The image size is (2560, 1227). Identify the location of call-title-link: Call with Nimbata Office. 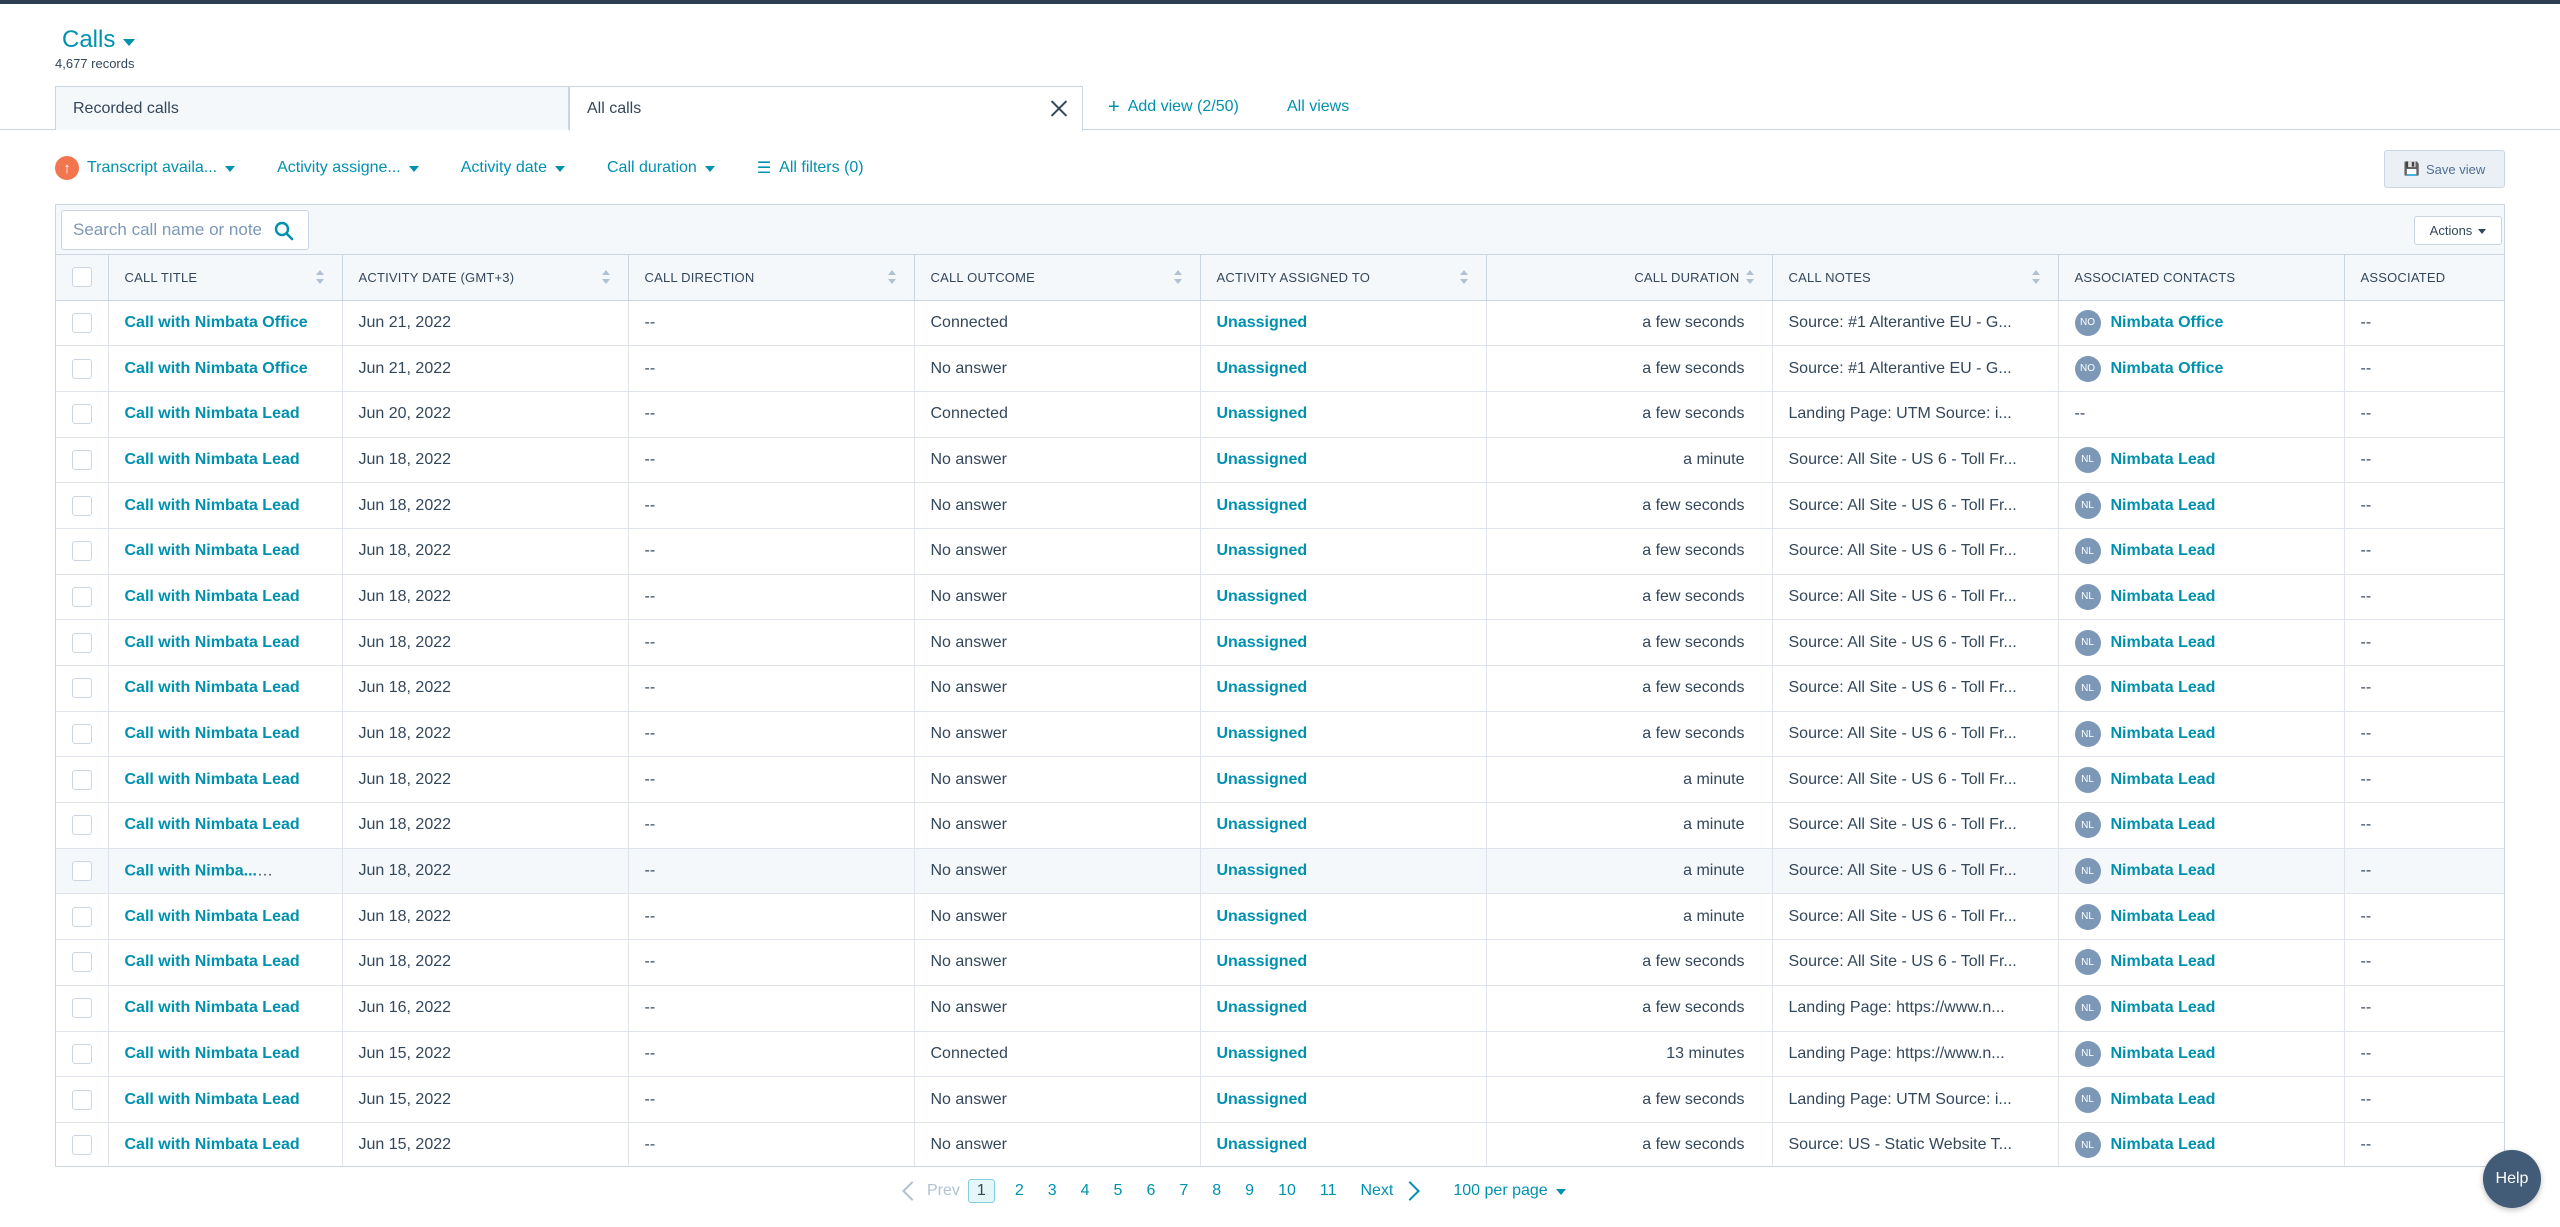
(216, 368).